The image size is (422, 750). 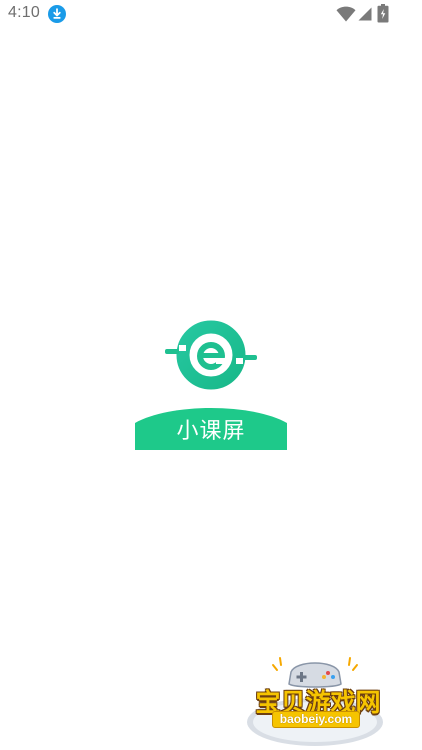 I want to click on status-time: 4:10, so click(x=24, y=12).